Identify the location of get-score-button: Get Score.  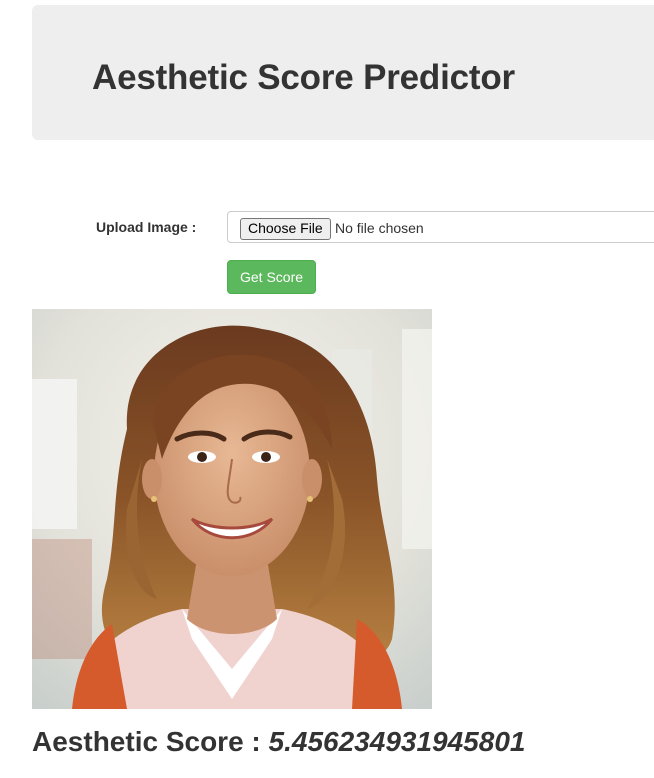
(271, 277).